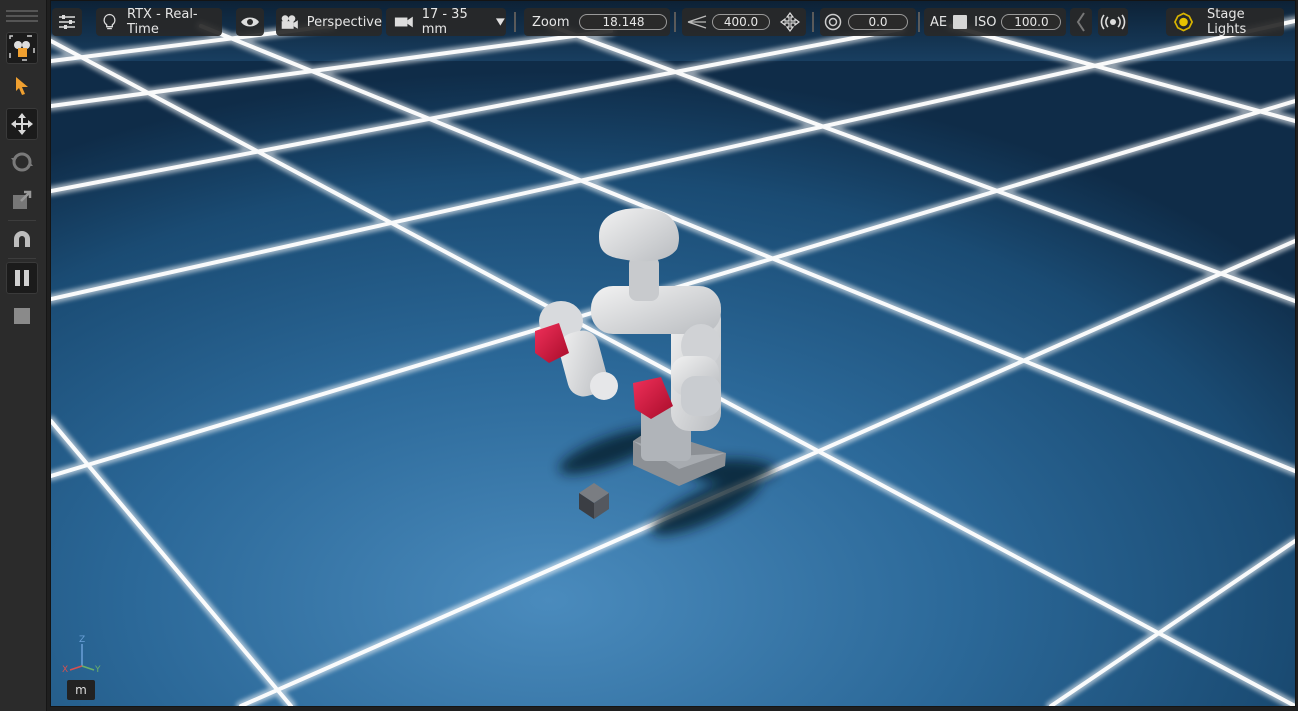 Image resolution: width=1298 pixels, height=711 pixels. What do you see at coordinates (23, 355) in the screenshot?
I see `left-toolbar` at bounding box center [23, 355].